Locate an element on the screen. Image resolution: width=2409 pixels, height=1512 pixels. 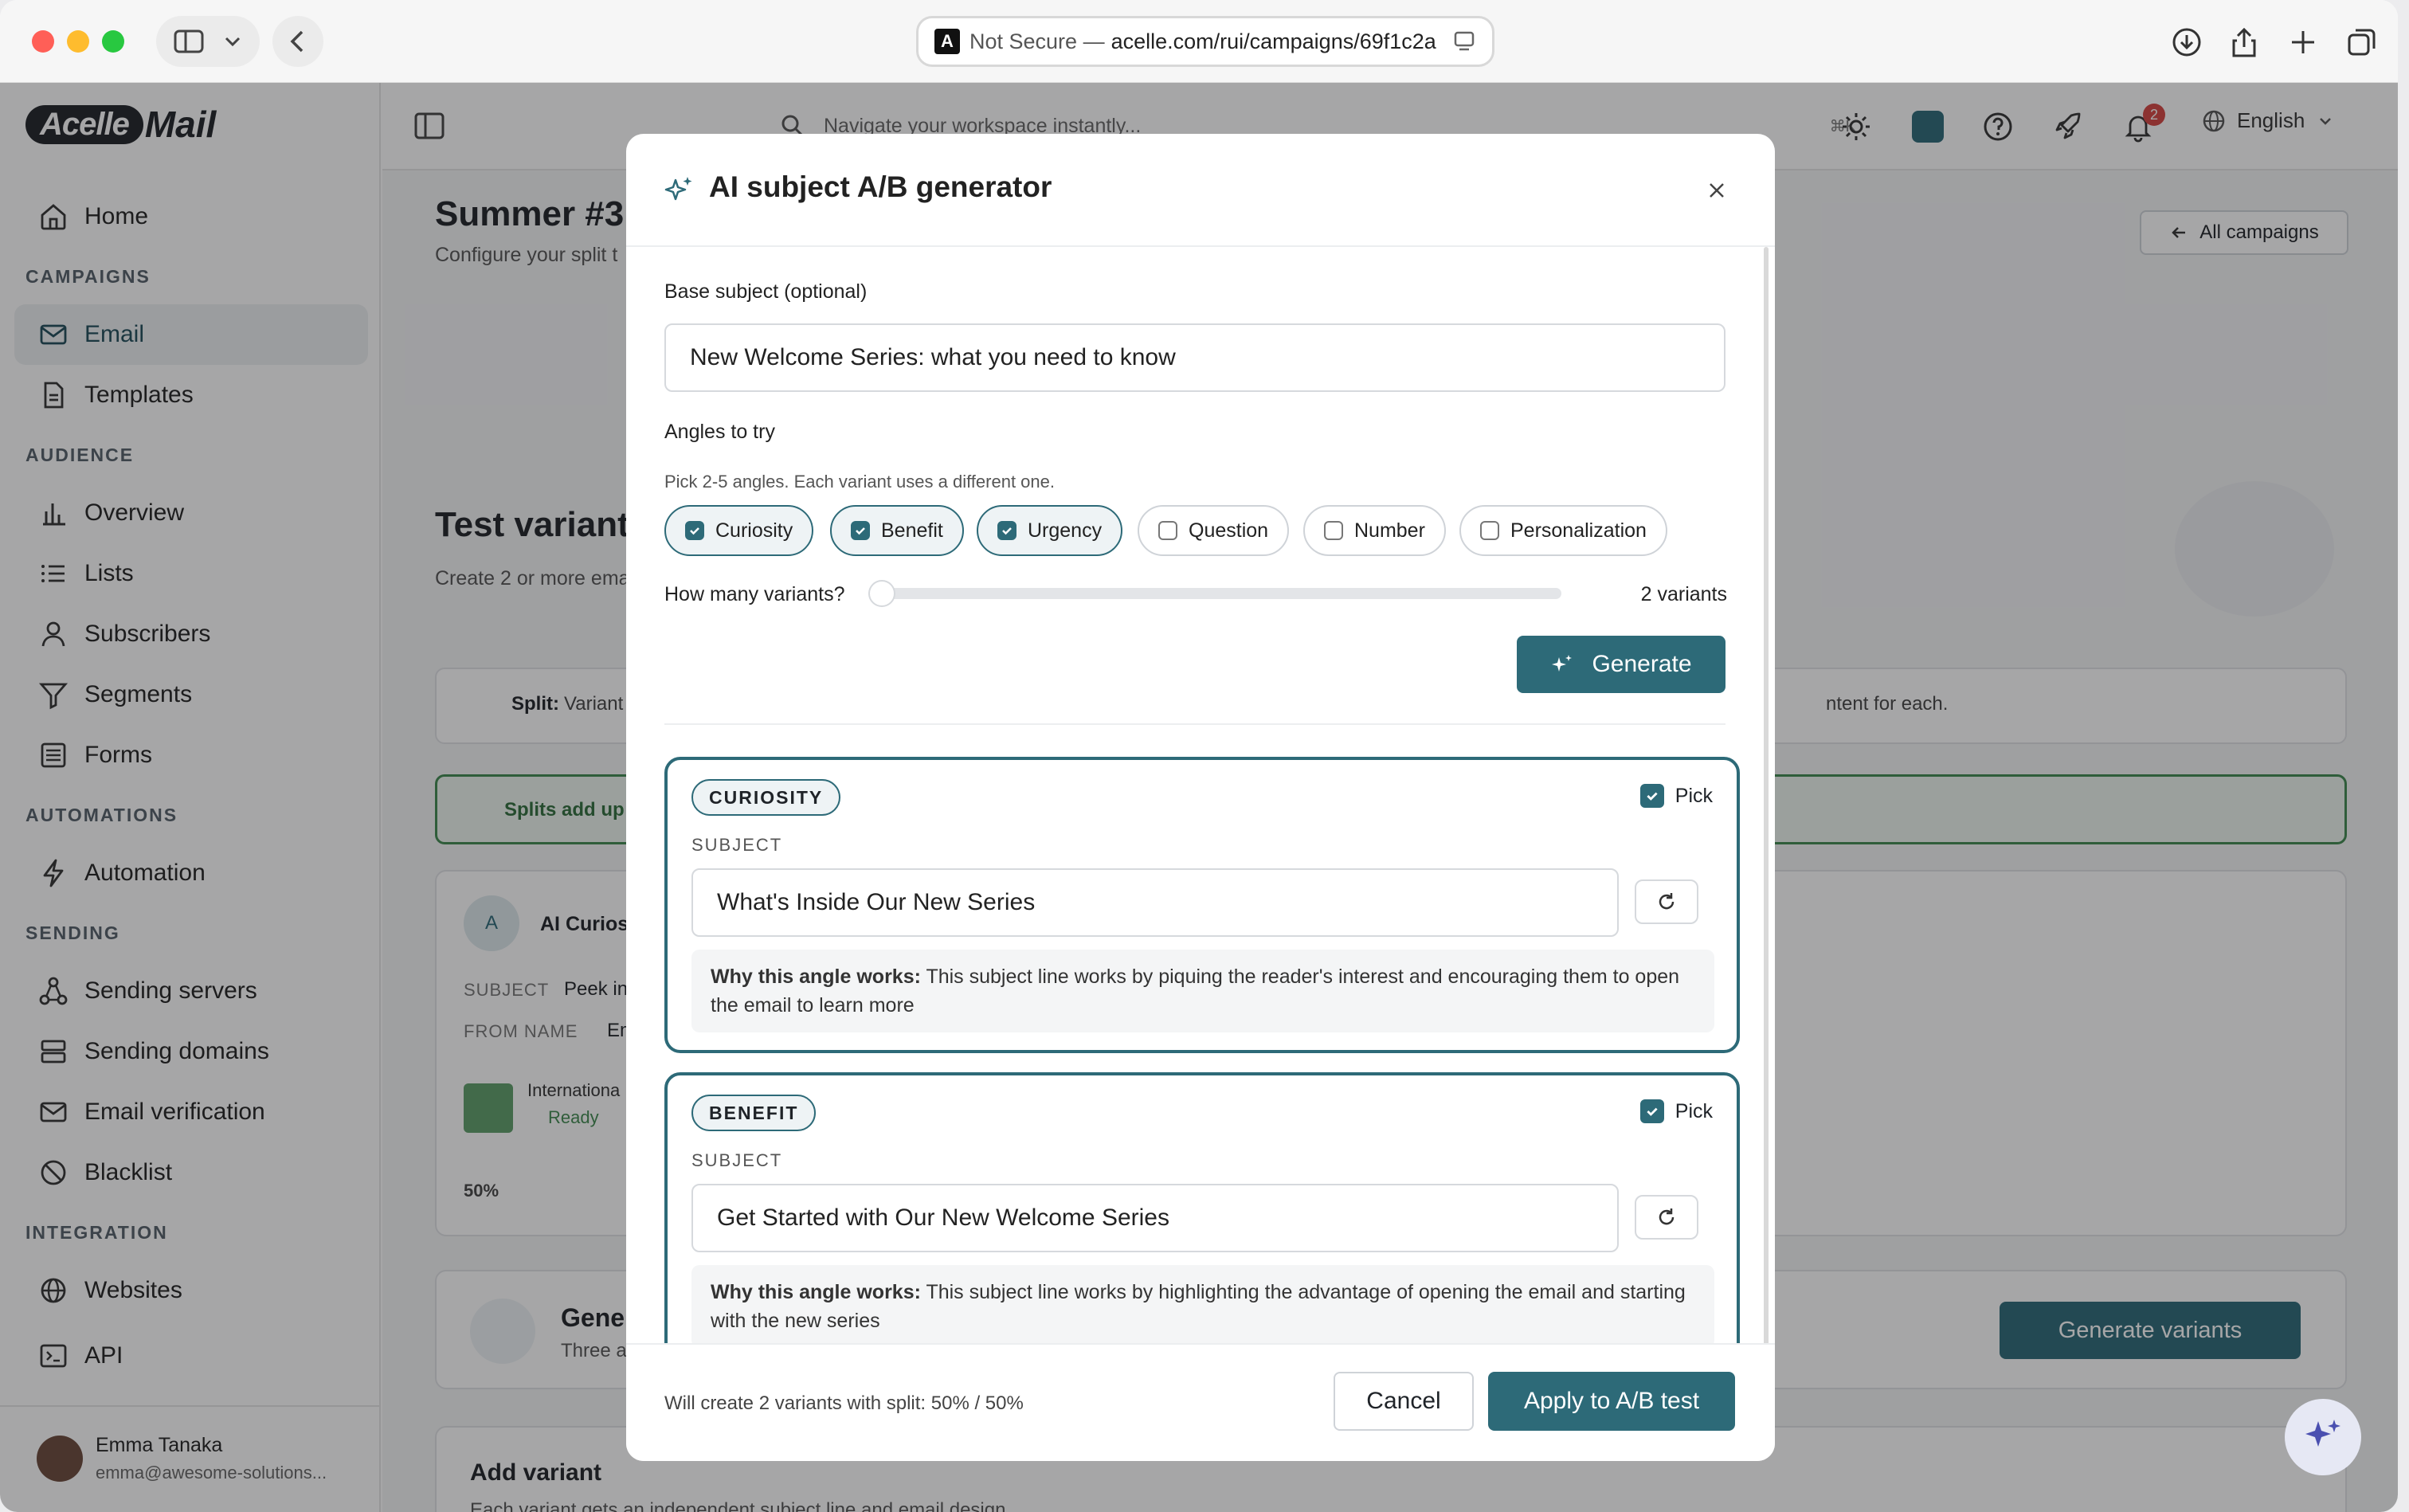
angle-chip-question: Question is located at coordinates (1214, 531).